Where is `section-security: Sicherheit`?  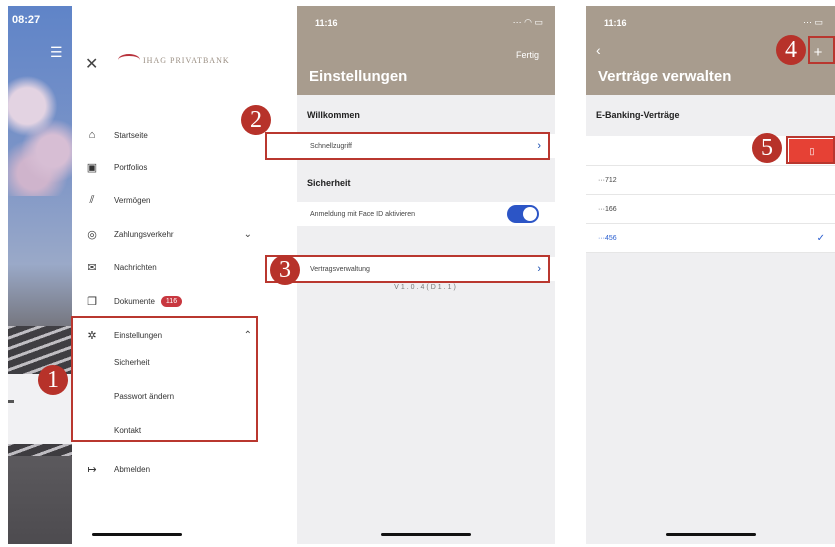
section-security: Sicherheit is located at coordinates (329, 183).